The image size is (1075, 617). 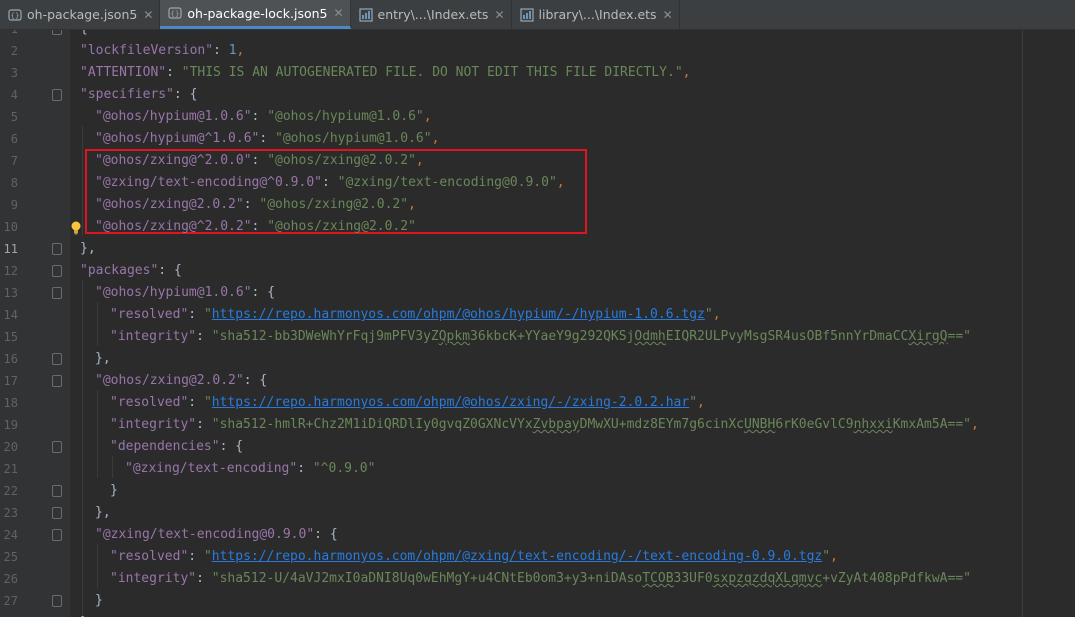 I want to click on code-line: 24 "@zxing/text-encoding@0.9.0": {, so click(x=537, y=535).